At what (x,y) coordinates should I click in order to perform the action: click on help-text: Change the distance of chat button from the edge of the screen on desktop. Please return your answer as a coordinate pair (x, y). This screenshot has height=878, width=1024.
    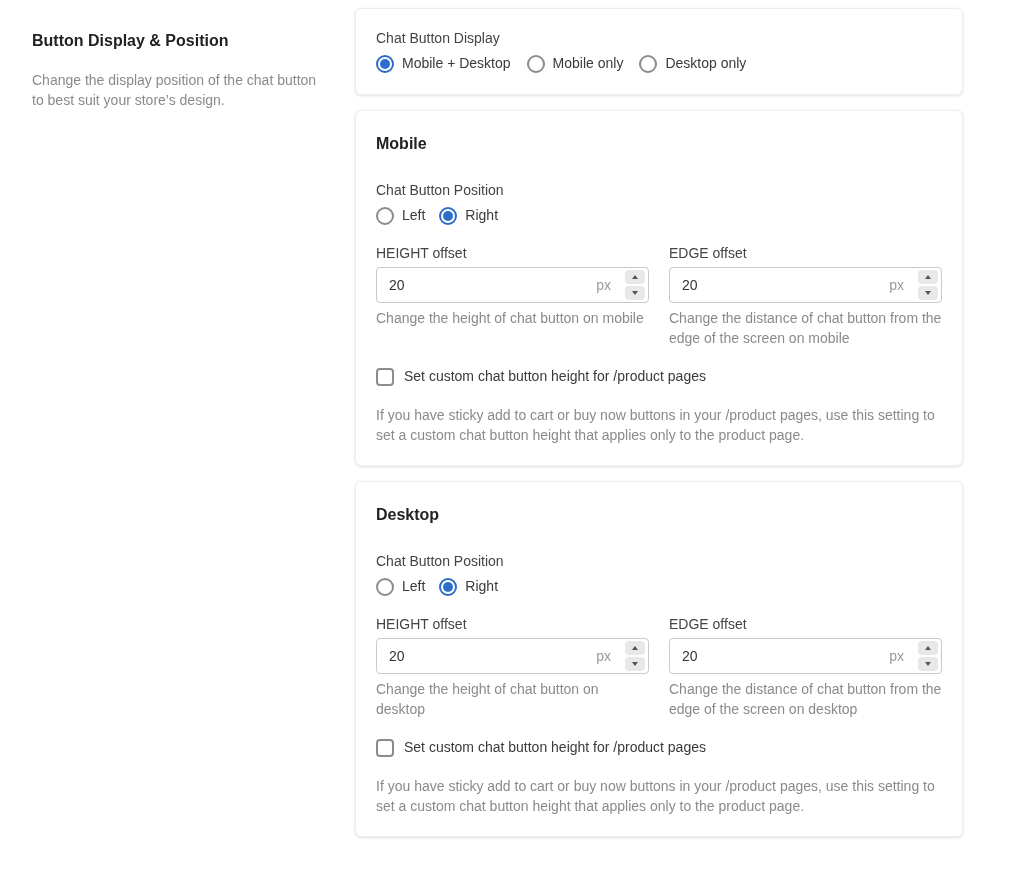
    Looking at the image, I should click on (805, 699).